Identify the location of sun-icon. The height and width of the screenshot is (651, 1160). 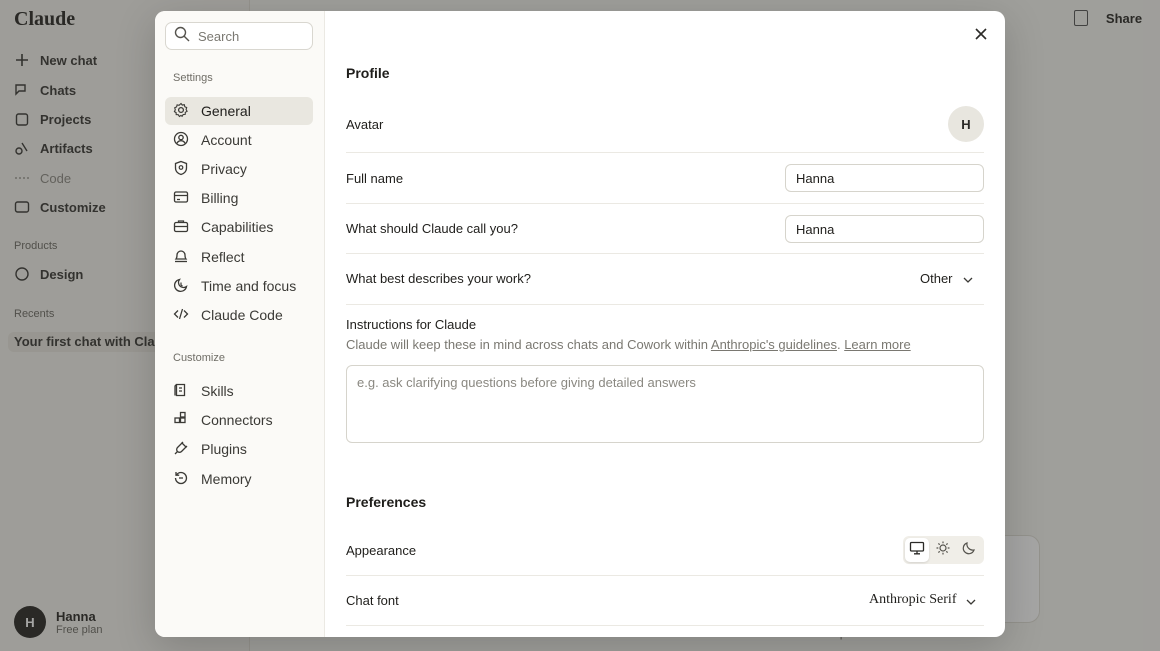
(943, 550).